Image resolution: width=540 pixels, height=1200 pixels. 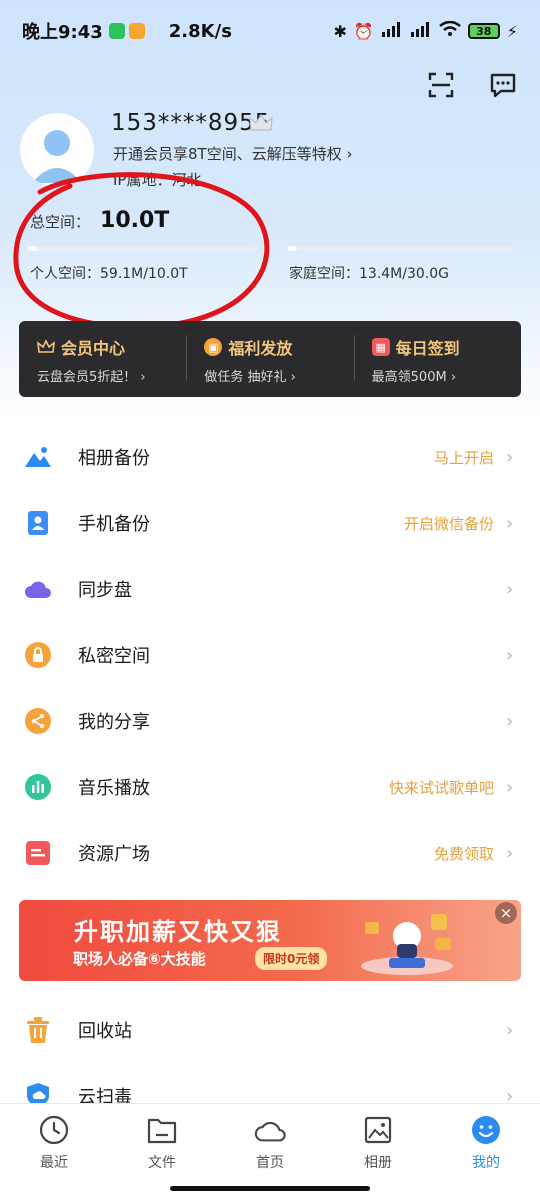 I want to click on vip-center-title: 会员中心, so click(x=93, y=348).